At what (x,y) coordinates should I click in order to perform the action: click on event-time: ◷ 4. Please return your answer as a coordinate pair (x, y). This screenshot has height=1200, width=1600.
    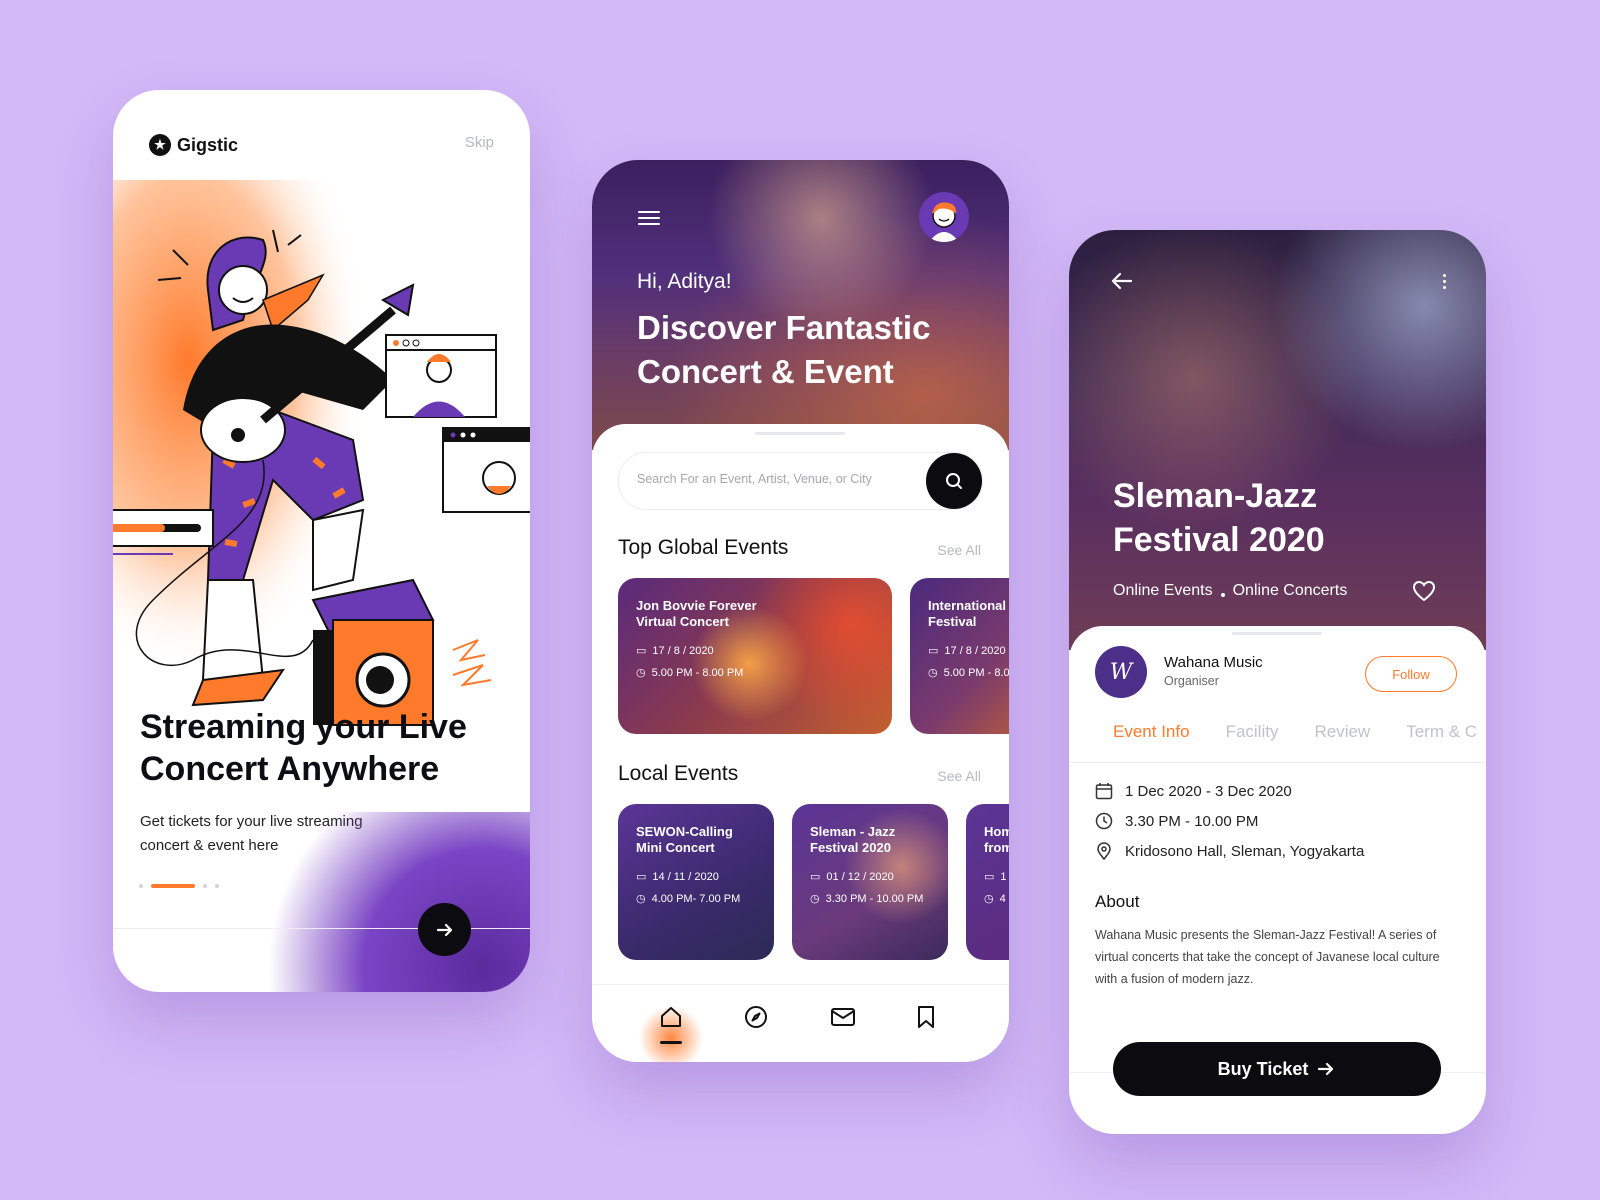
    Looking at the image, I should click on (995, 899).